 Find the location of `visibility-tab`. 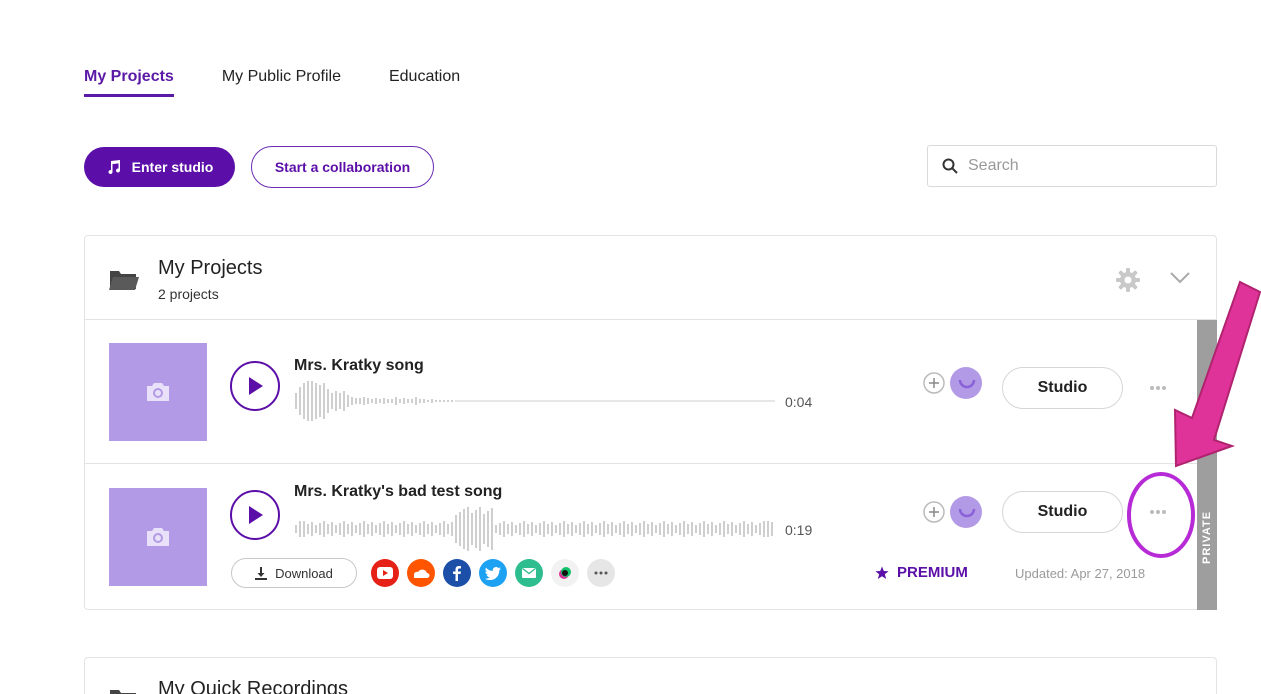

visibility-tab is located at coordinates (1207, 392).